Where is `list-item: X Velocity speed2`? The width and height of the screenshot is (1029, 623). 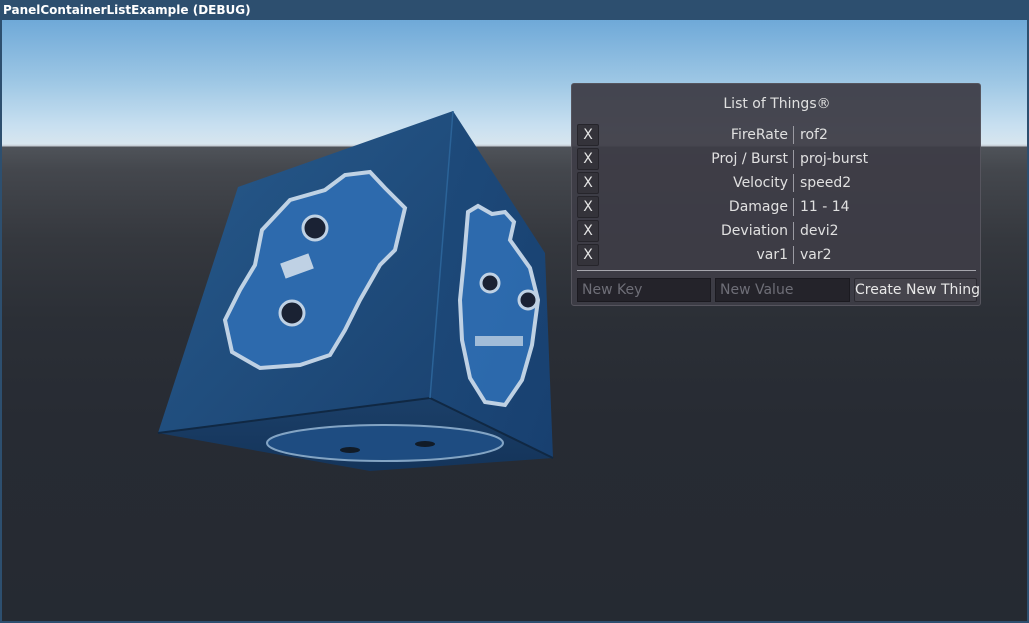 list-item: X Velocity speed2 is located at coordinates (777, 183).